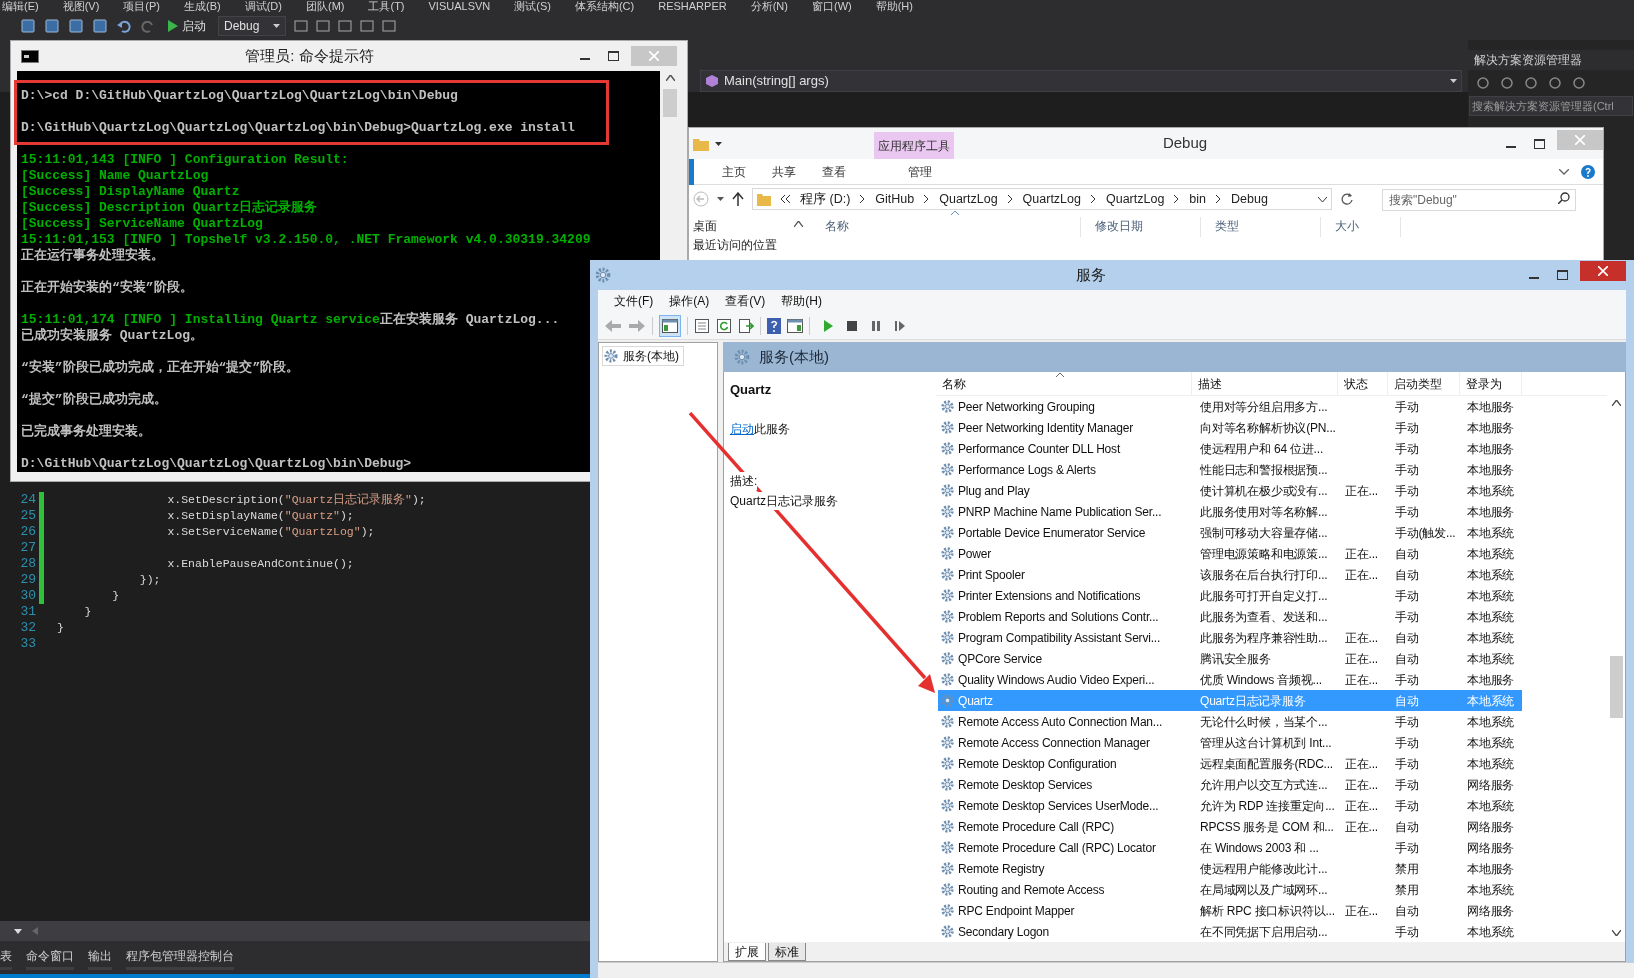 Image resolution: width=1634 pixels, height=978 pixels. What do you see at coordinates (738, 199) in the screenshot?
I see `up-arrow-icon` at bounding box center [738, 199].